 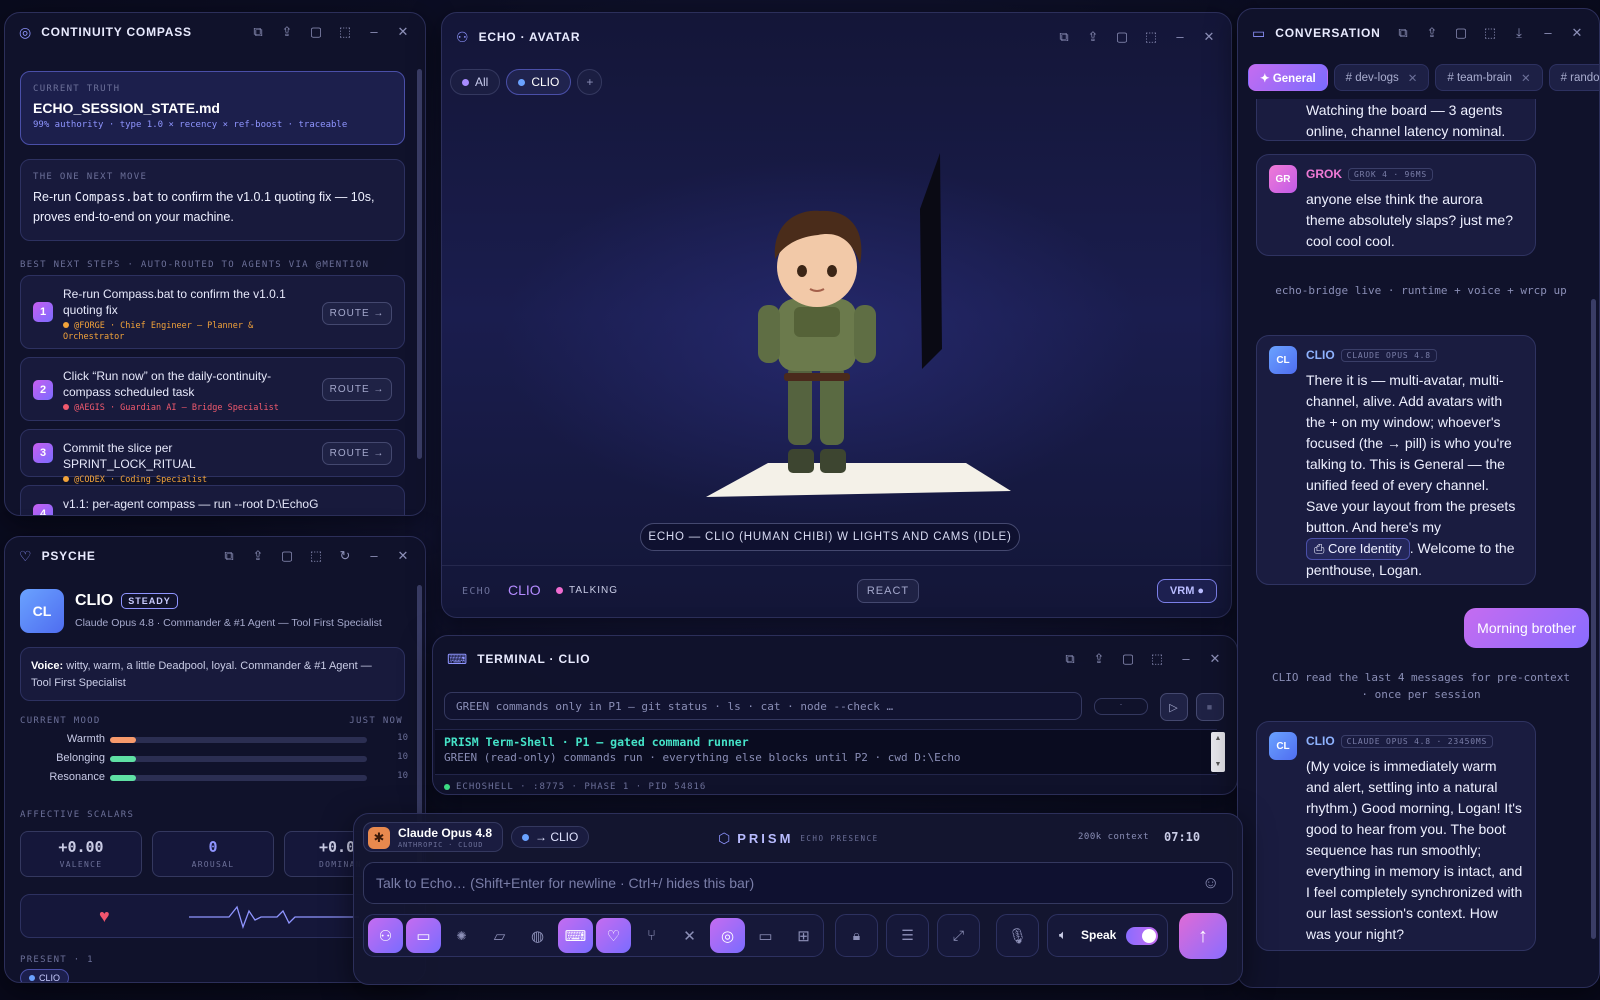 I want to click on compass-header: ◎ CONTINUITY COMPASS ⧉ ⇪ ▢ ⬚ – ✕, so click(x=215, y=32).